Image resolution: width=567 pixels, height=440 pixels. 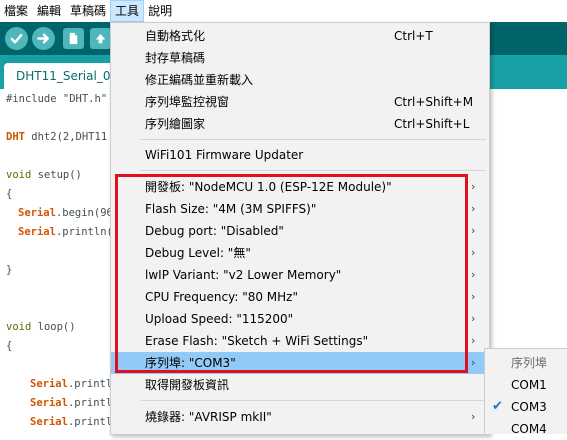 What do you see at coordinates (300, 209) in the screenshot?
I see `menu-item-flash-size: Flash Size: "4M (3M SPIFFS)" ›` at bounding box center [300, 209].